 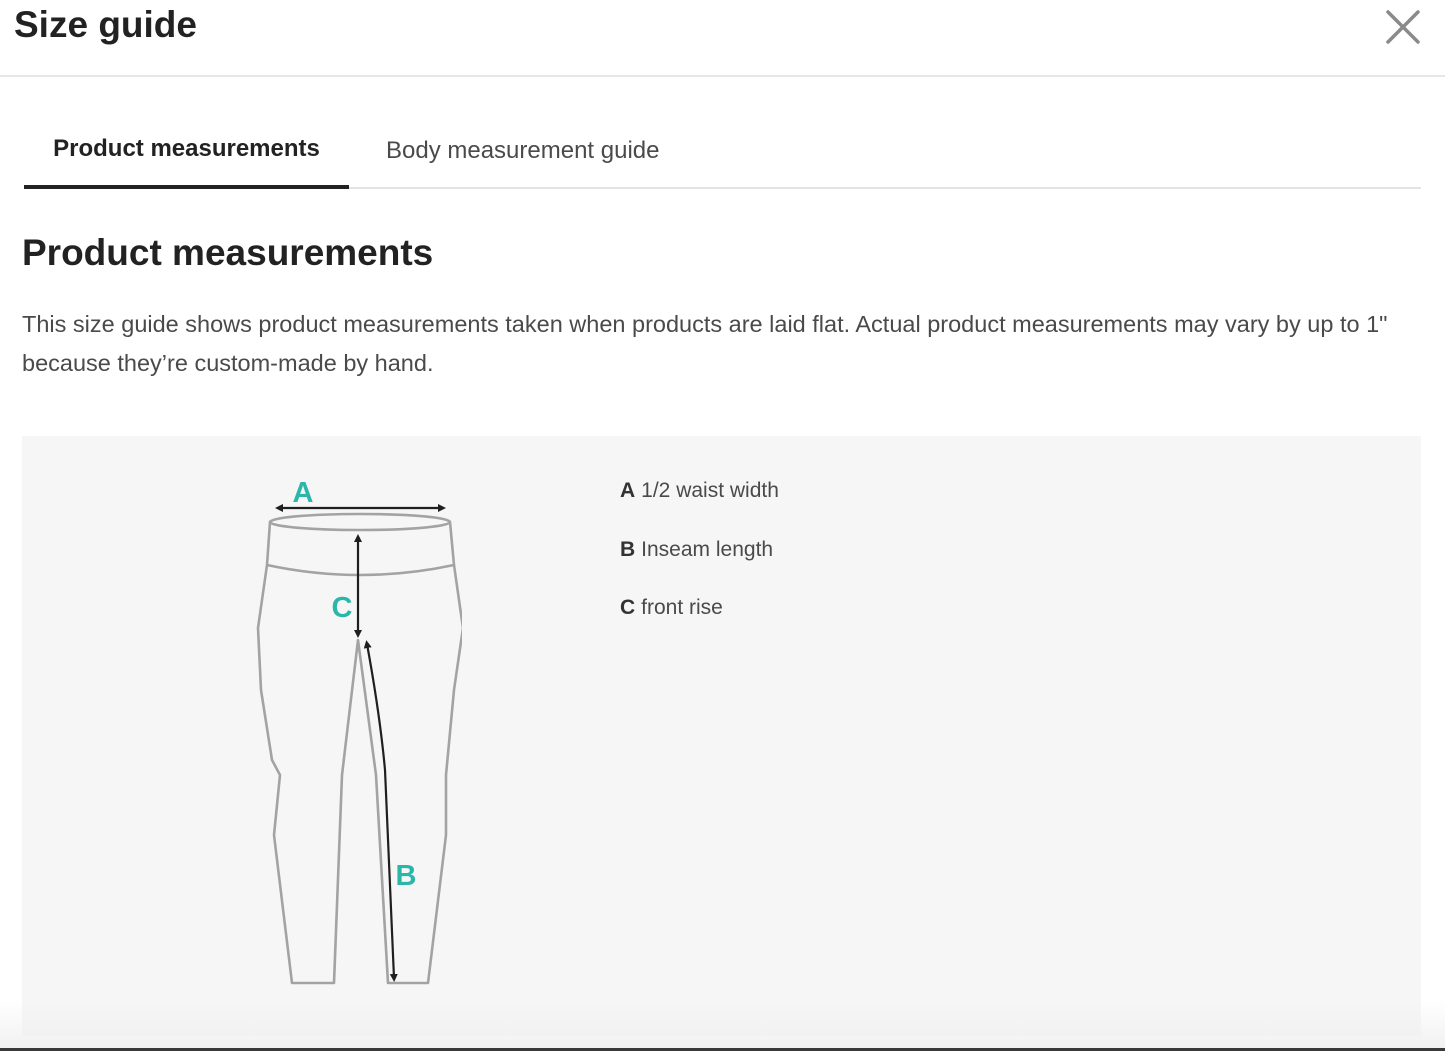 What do you see at coordinates (628, 490) in the screenshot?
I see `legend-key: A` at bounding box center [628, 490].